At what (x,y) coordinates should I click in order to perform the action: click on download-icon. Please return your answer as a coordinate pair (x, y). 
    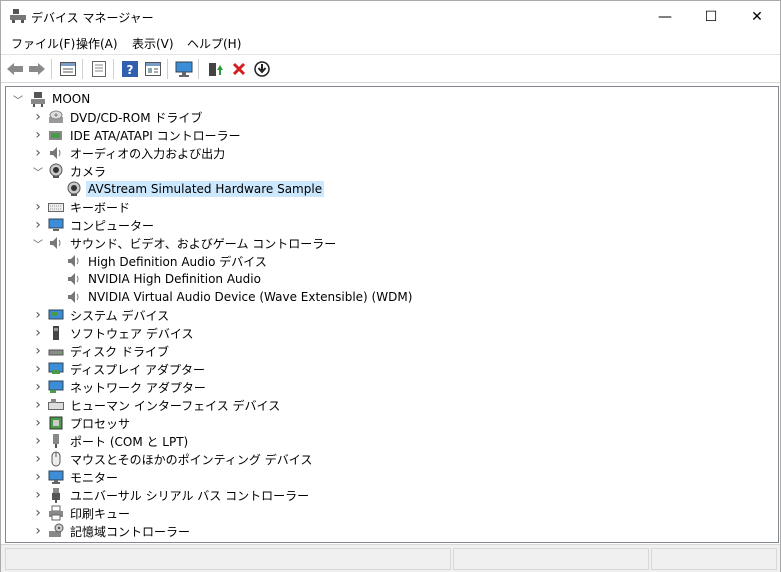
    Looking at the image, I should click on (262, 69).